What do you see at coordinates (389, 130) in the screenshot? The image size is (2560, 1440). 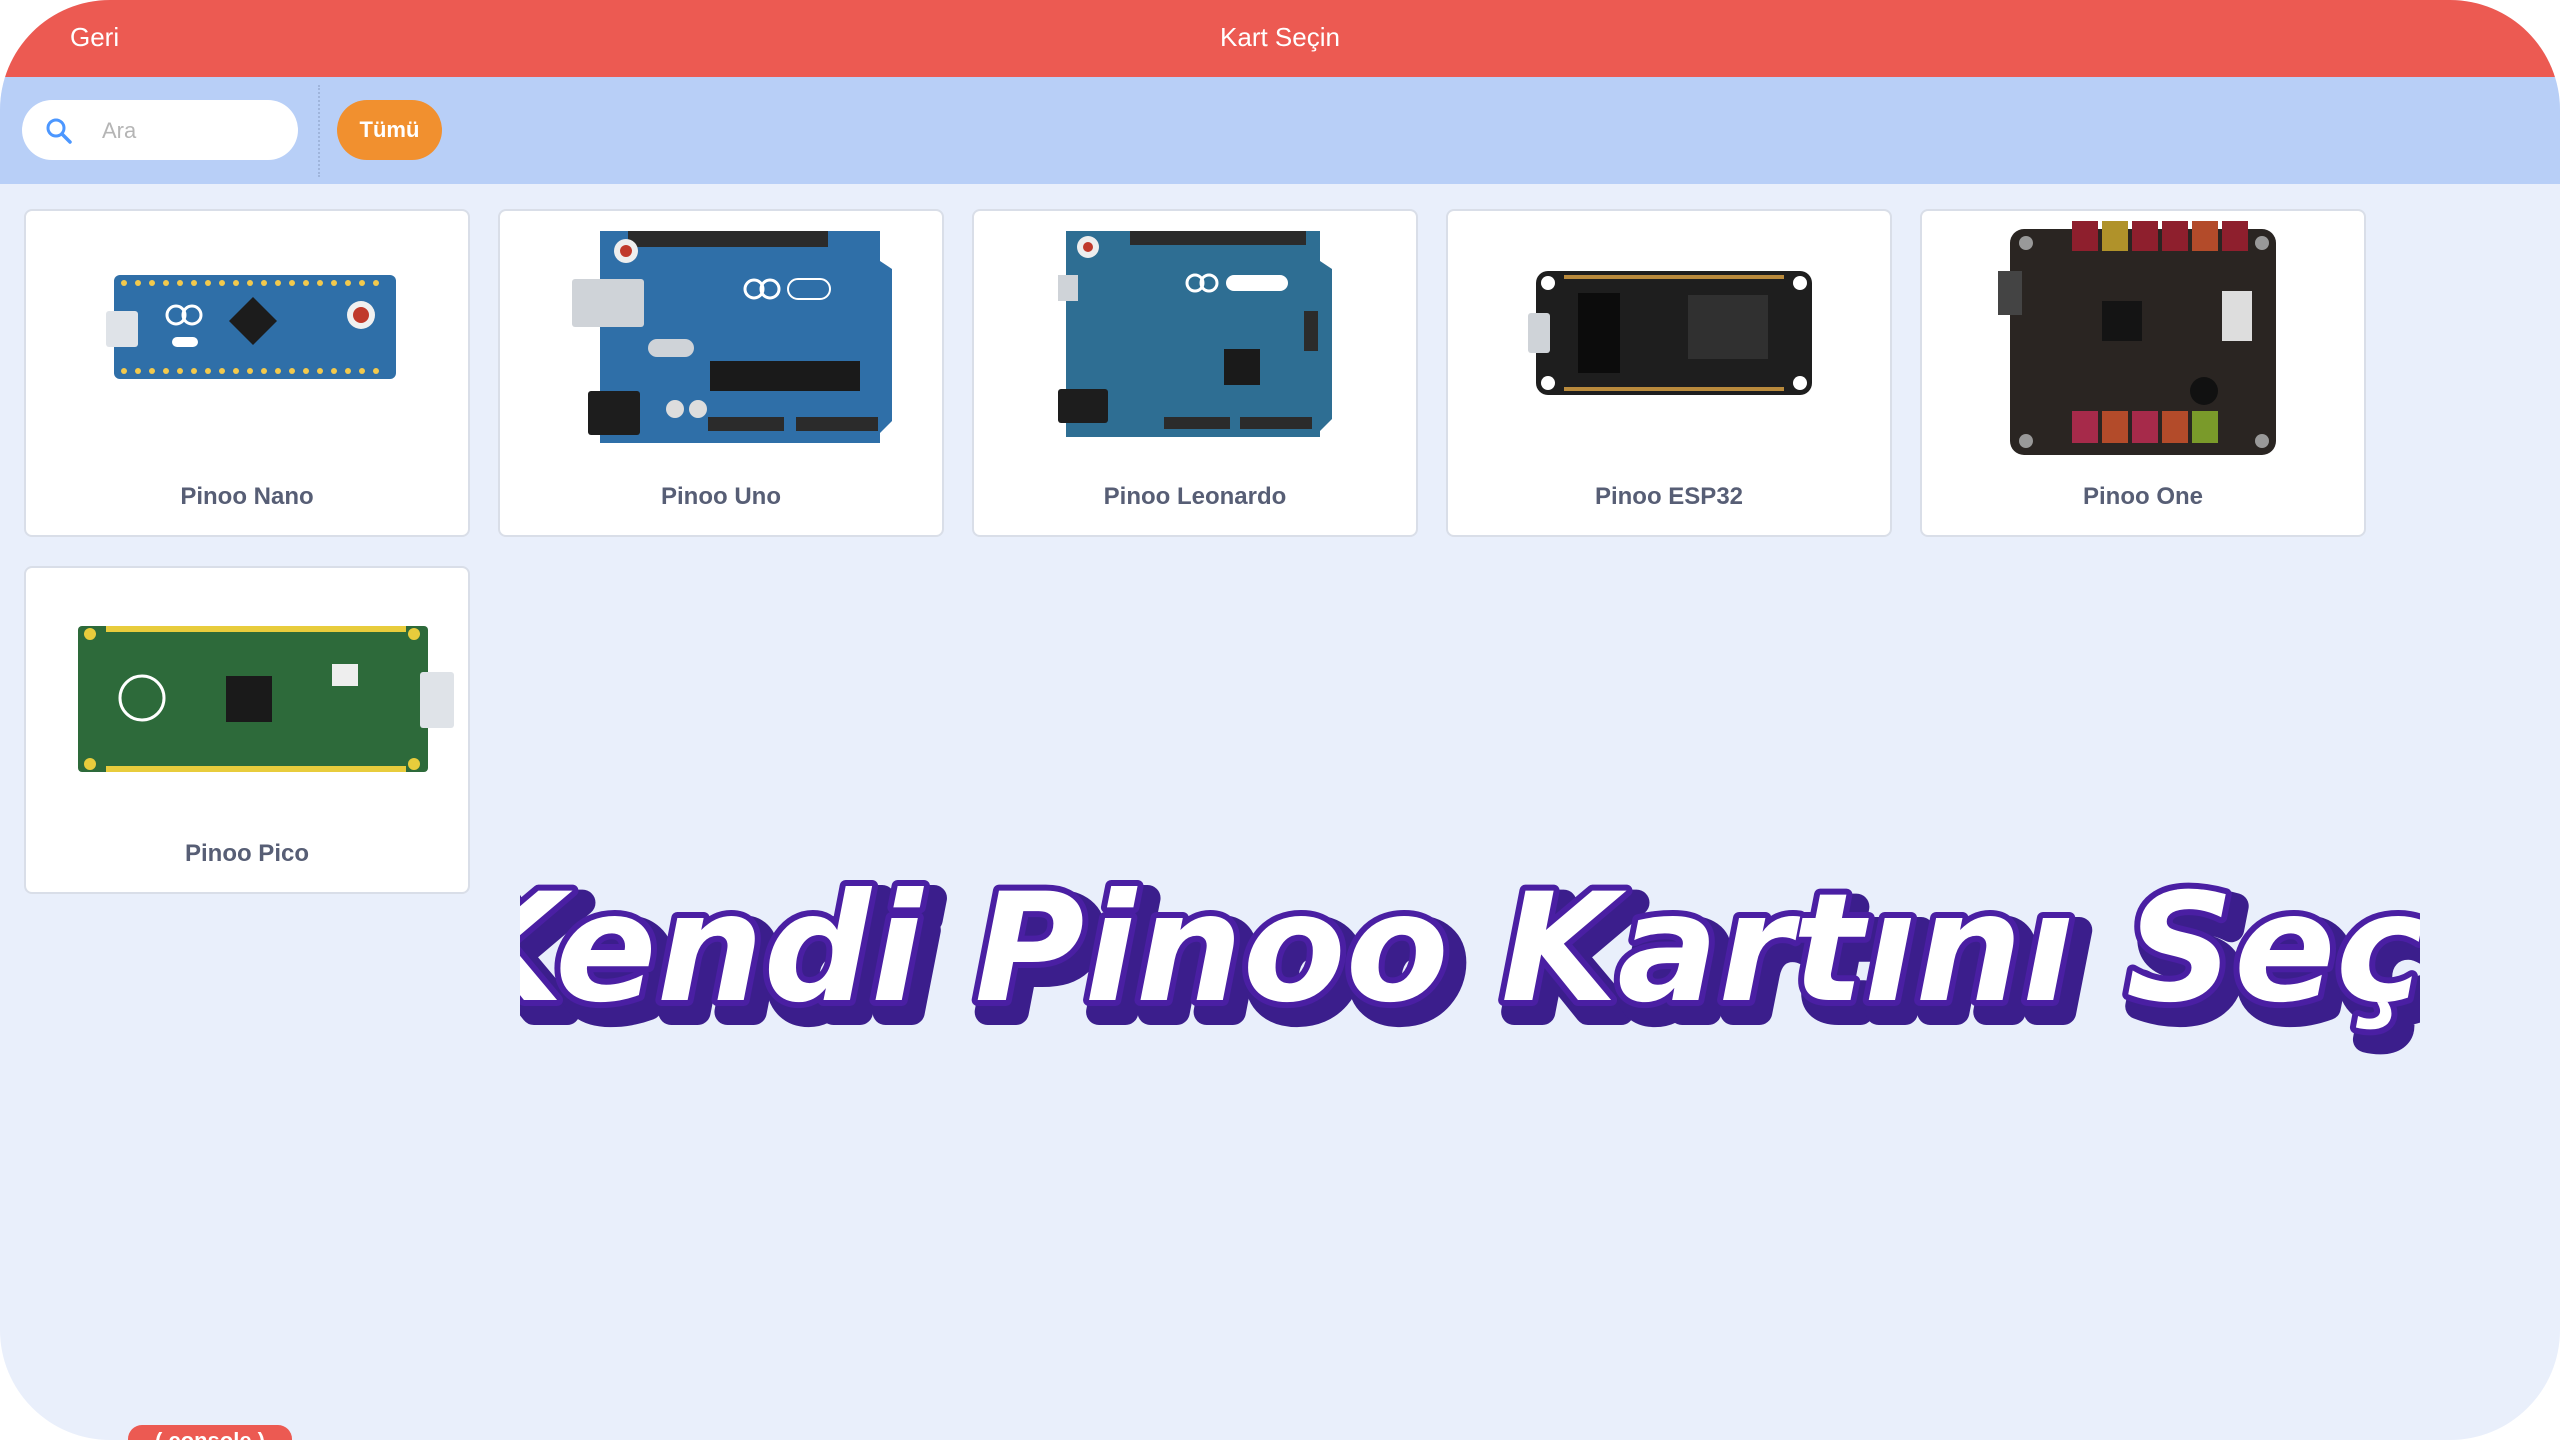 I see `tag-all-button: Tümü` at bounding box center [389, 130].